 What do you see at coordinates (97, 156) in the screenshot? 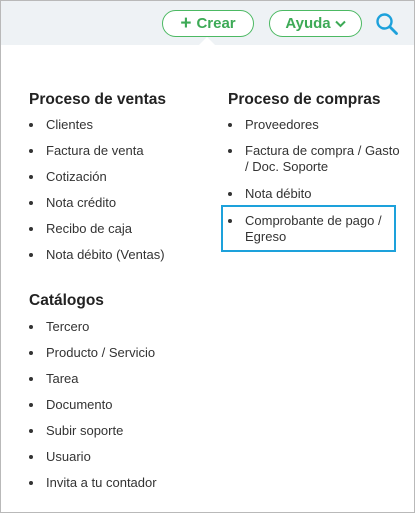
I see `menu-item-factura-de-venta: Factura de venta` at bounding box center [97, 156].